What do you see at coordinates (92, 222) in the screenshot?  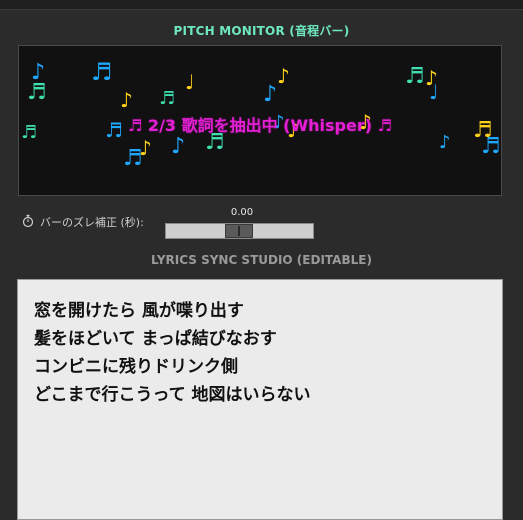 I see `offset-label: バーのズレ補正 (秒):` at bounding box center [92, 222].